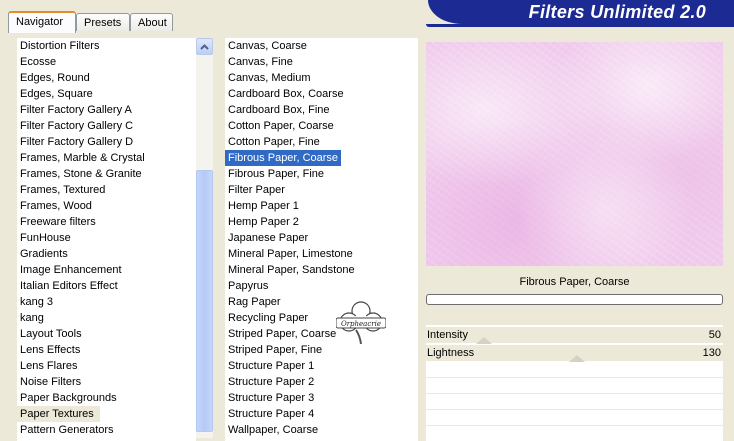 The image size is (734, 441). What do you see at coordinates (321, 302) in the screenshot?
I see `filter-item: Rag Paper` at bounding box center [321, 302].